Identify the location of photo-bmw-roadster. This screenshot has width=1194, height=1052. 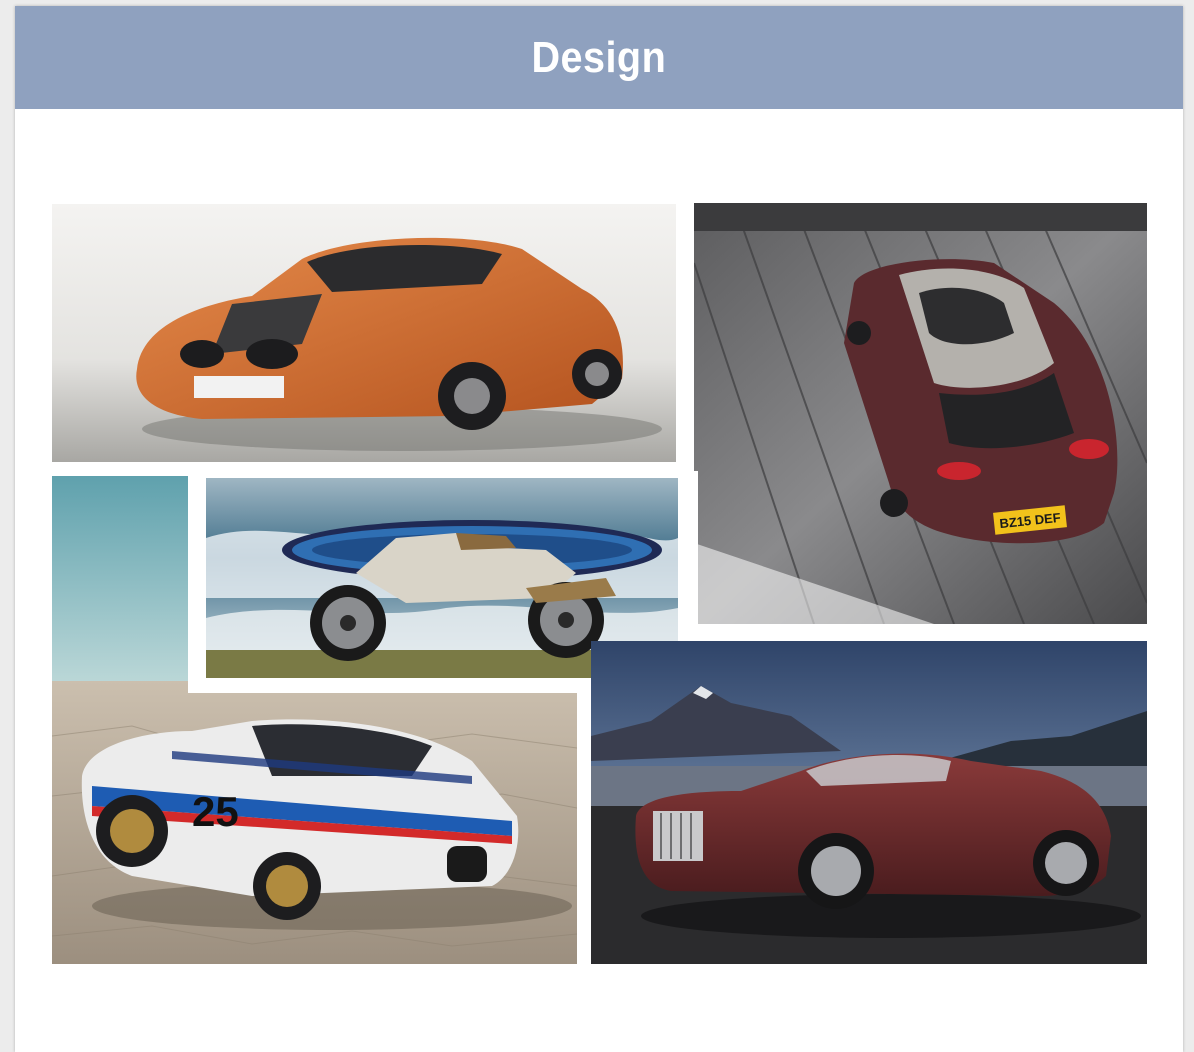
(364, 333).